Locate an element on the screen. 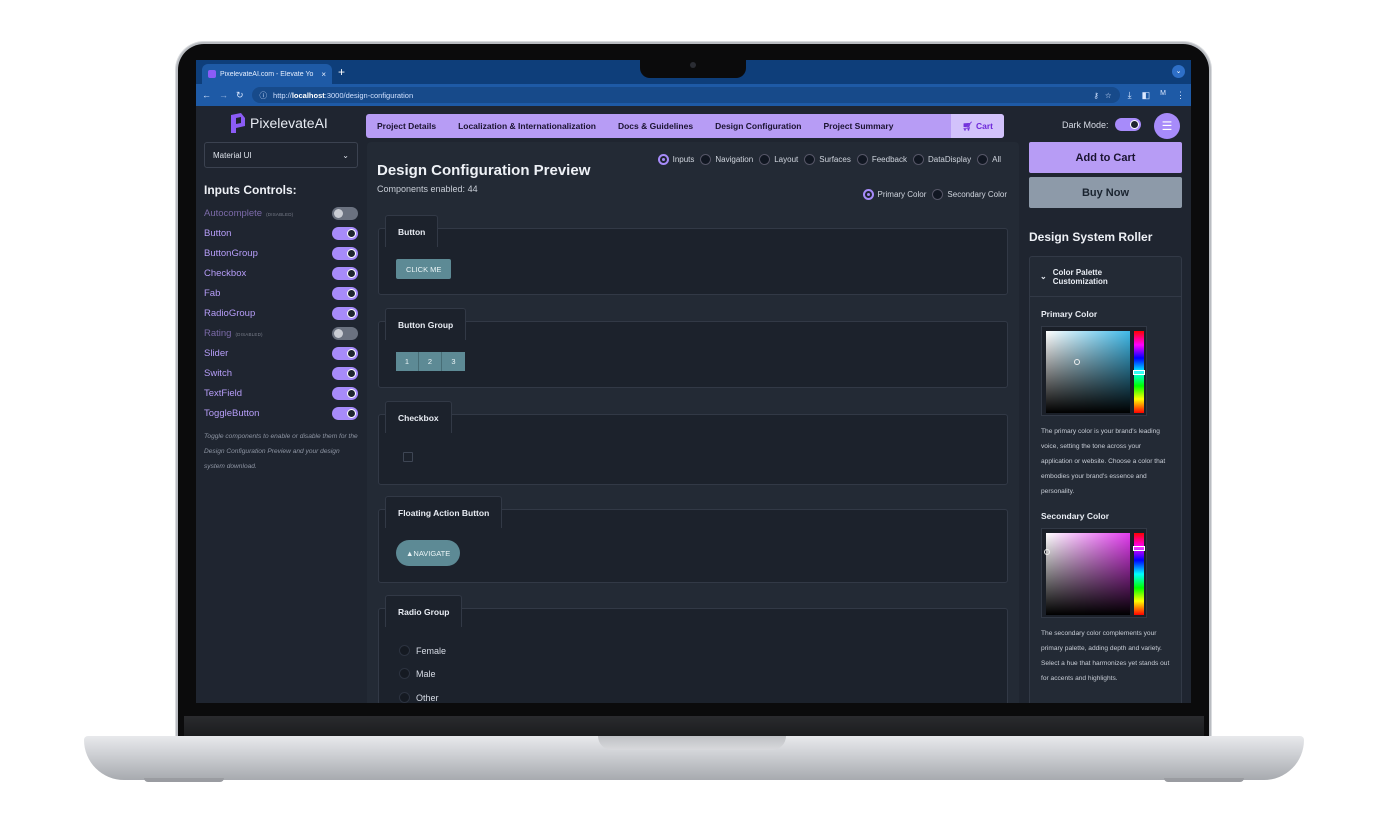  filter-option: DataDisplay is located at coordinates (941, 159).